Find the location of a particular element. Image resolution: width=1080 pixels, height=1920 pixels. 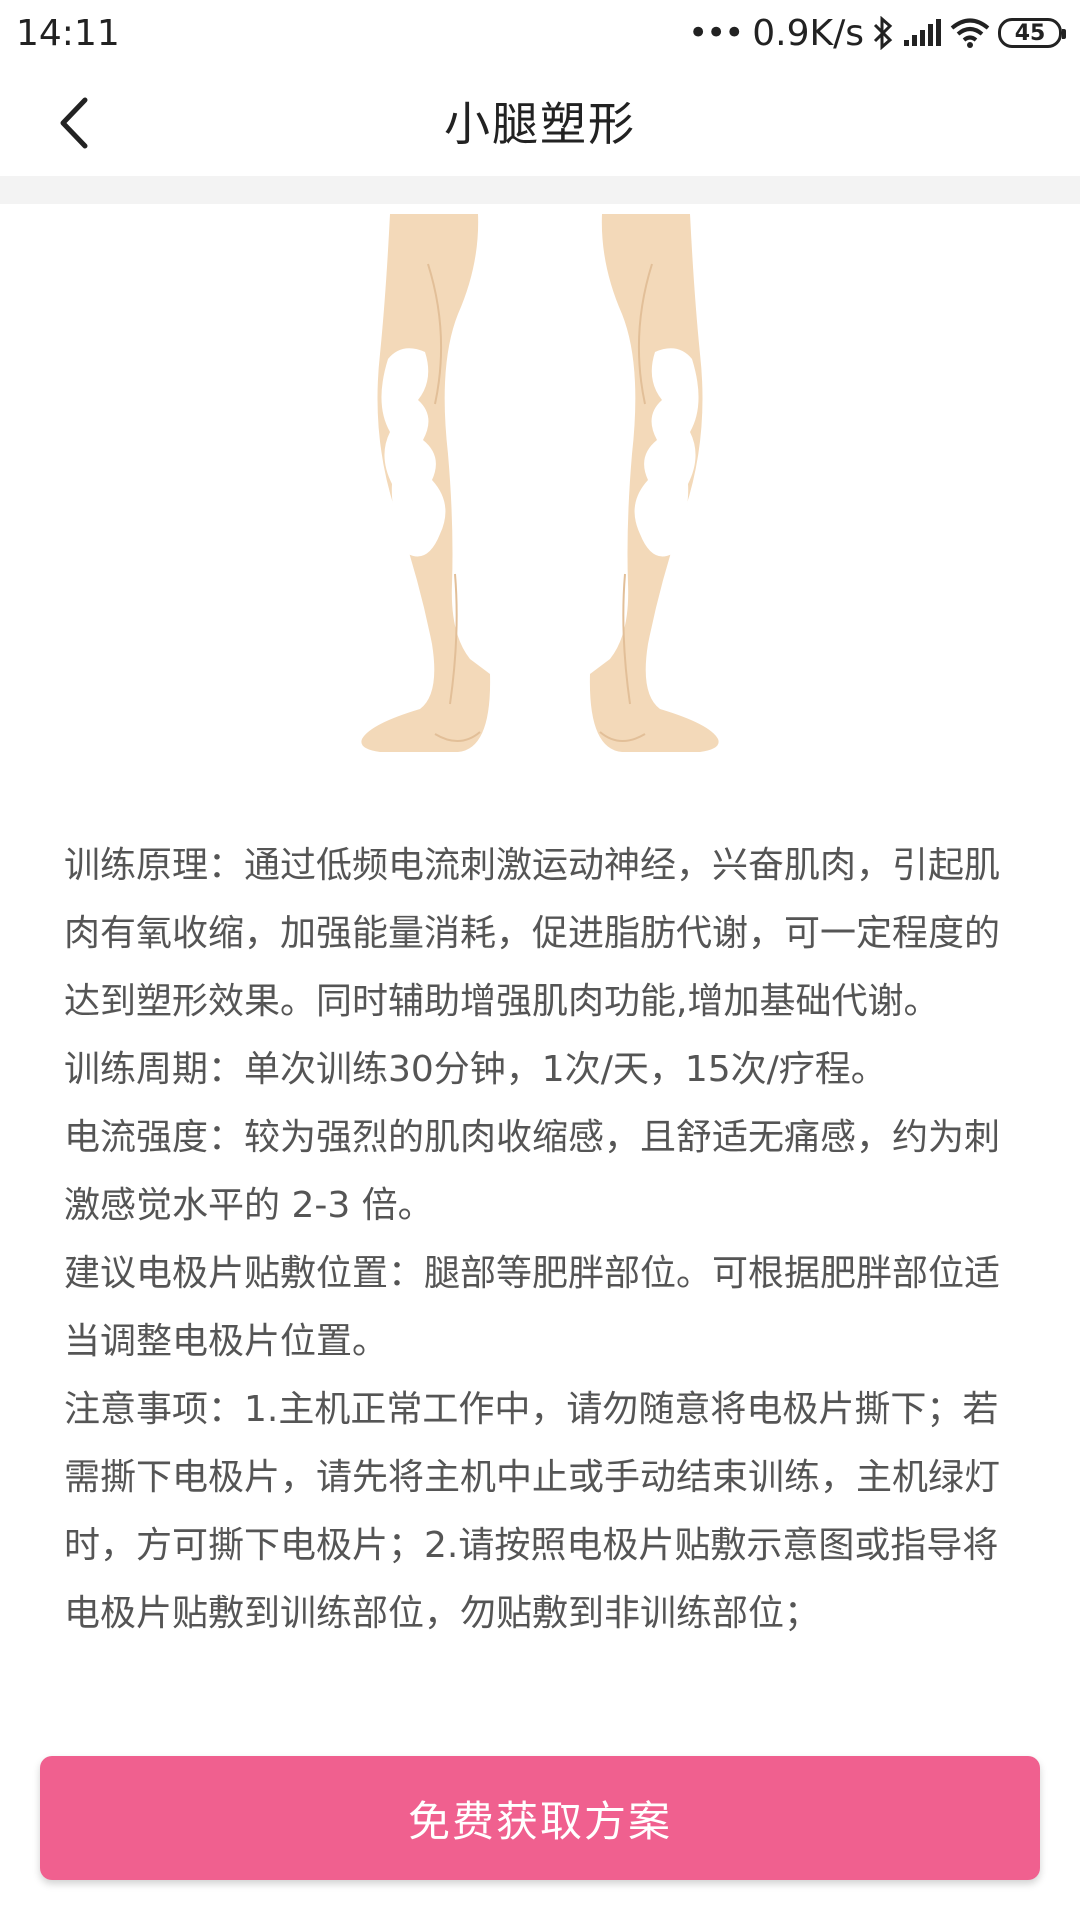

status-icons: ••• 0.9K/s 45 is located at coordinates (877, 33).